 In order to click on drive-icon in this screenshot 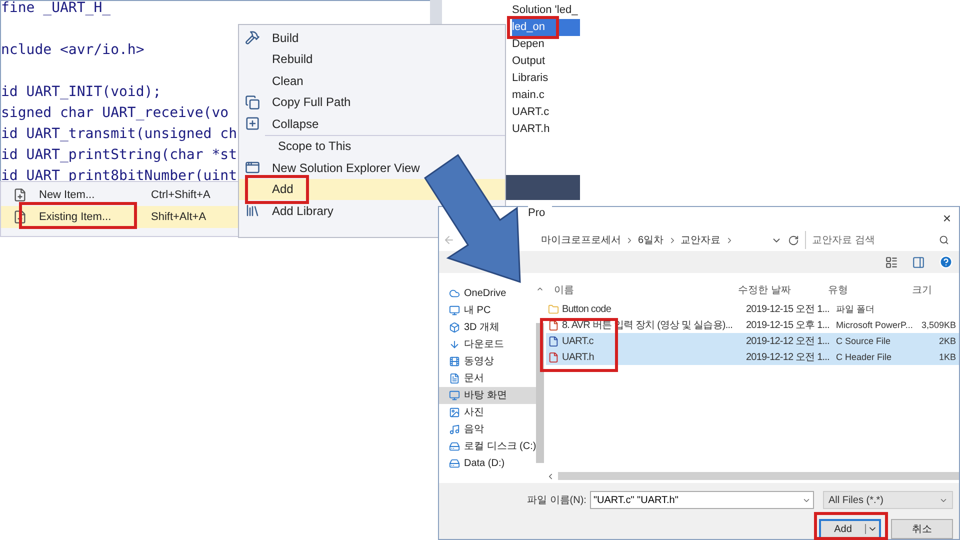, I will do `click(454, 463)`.